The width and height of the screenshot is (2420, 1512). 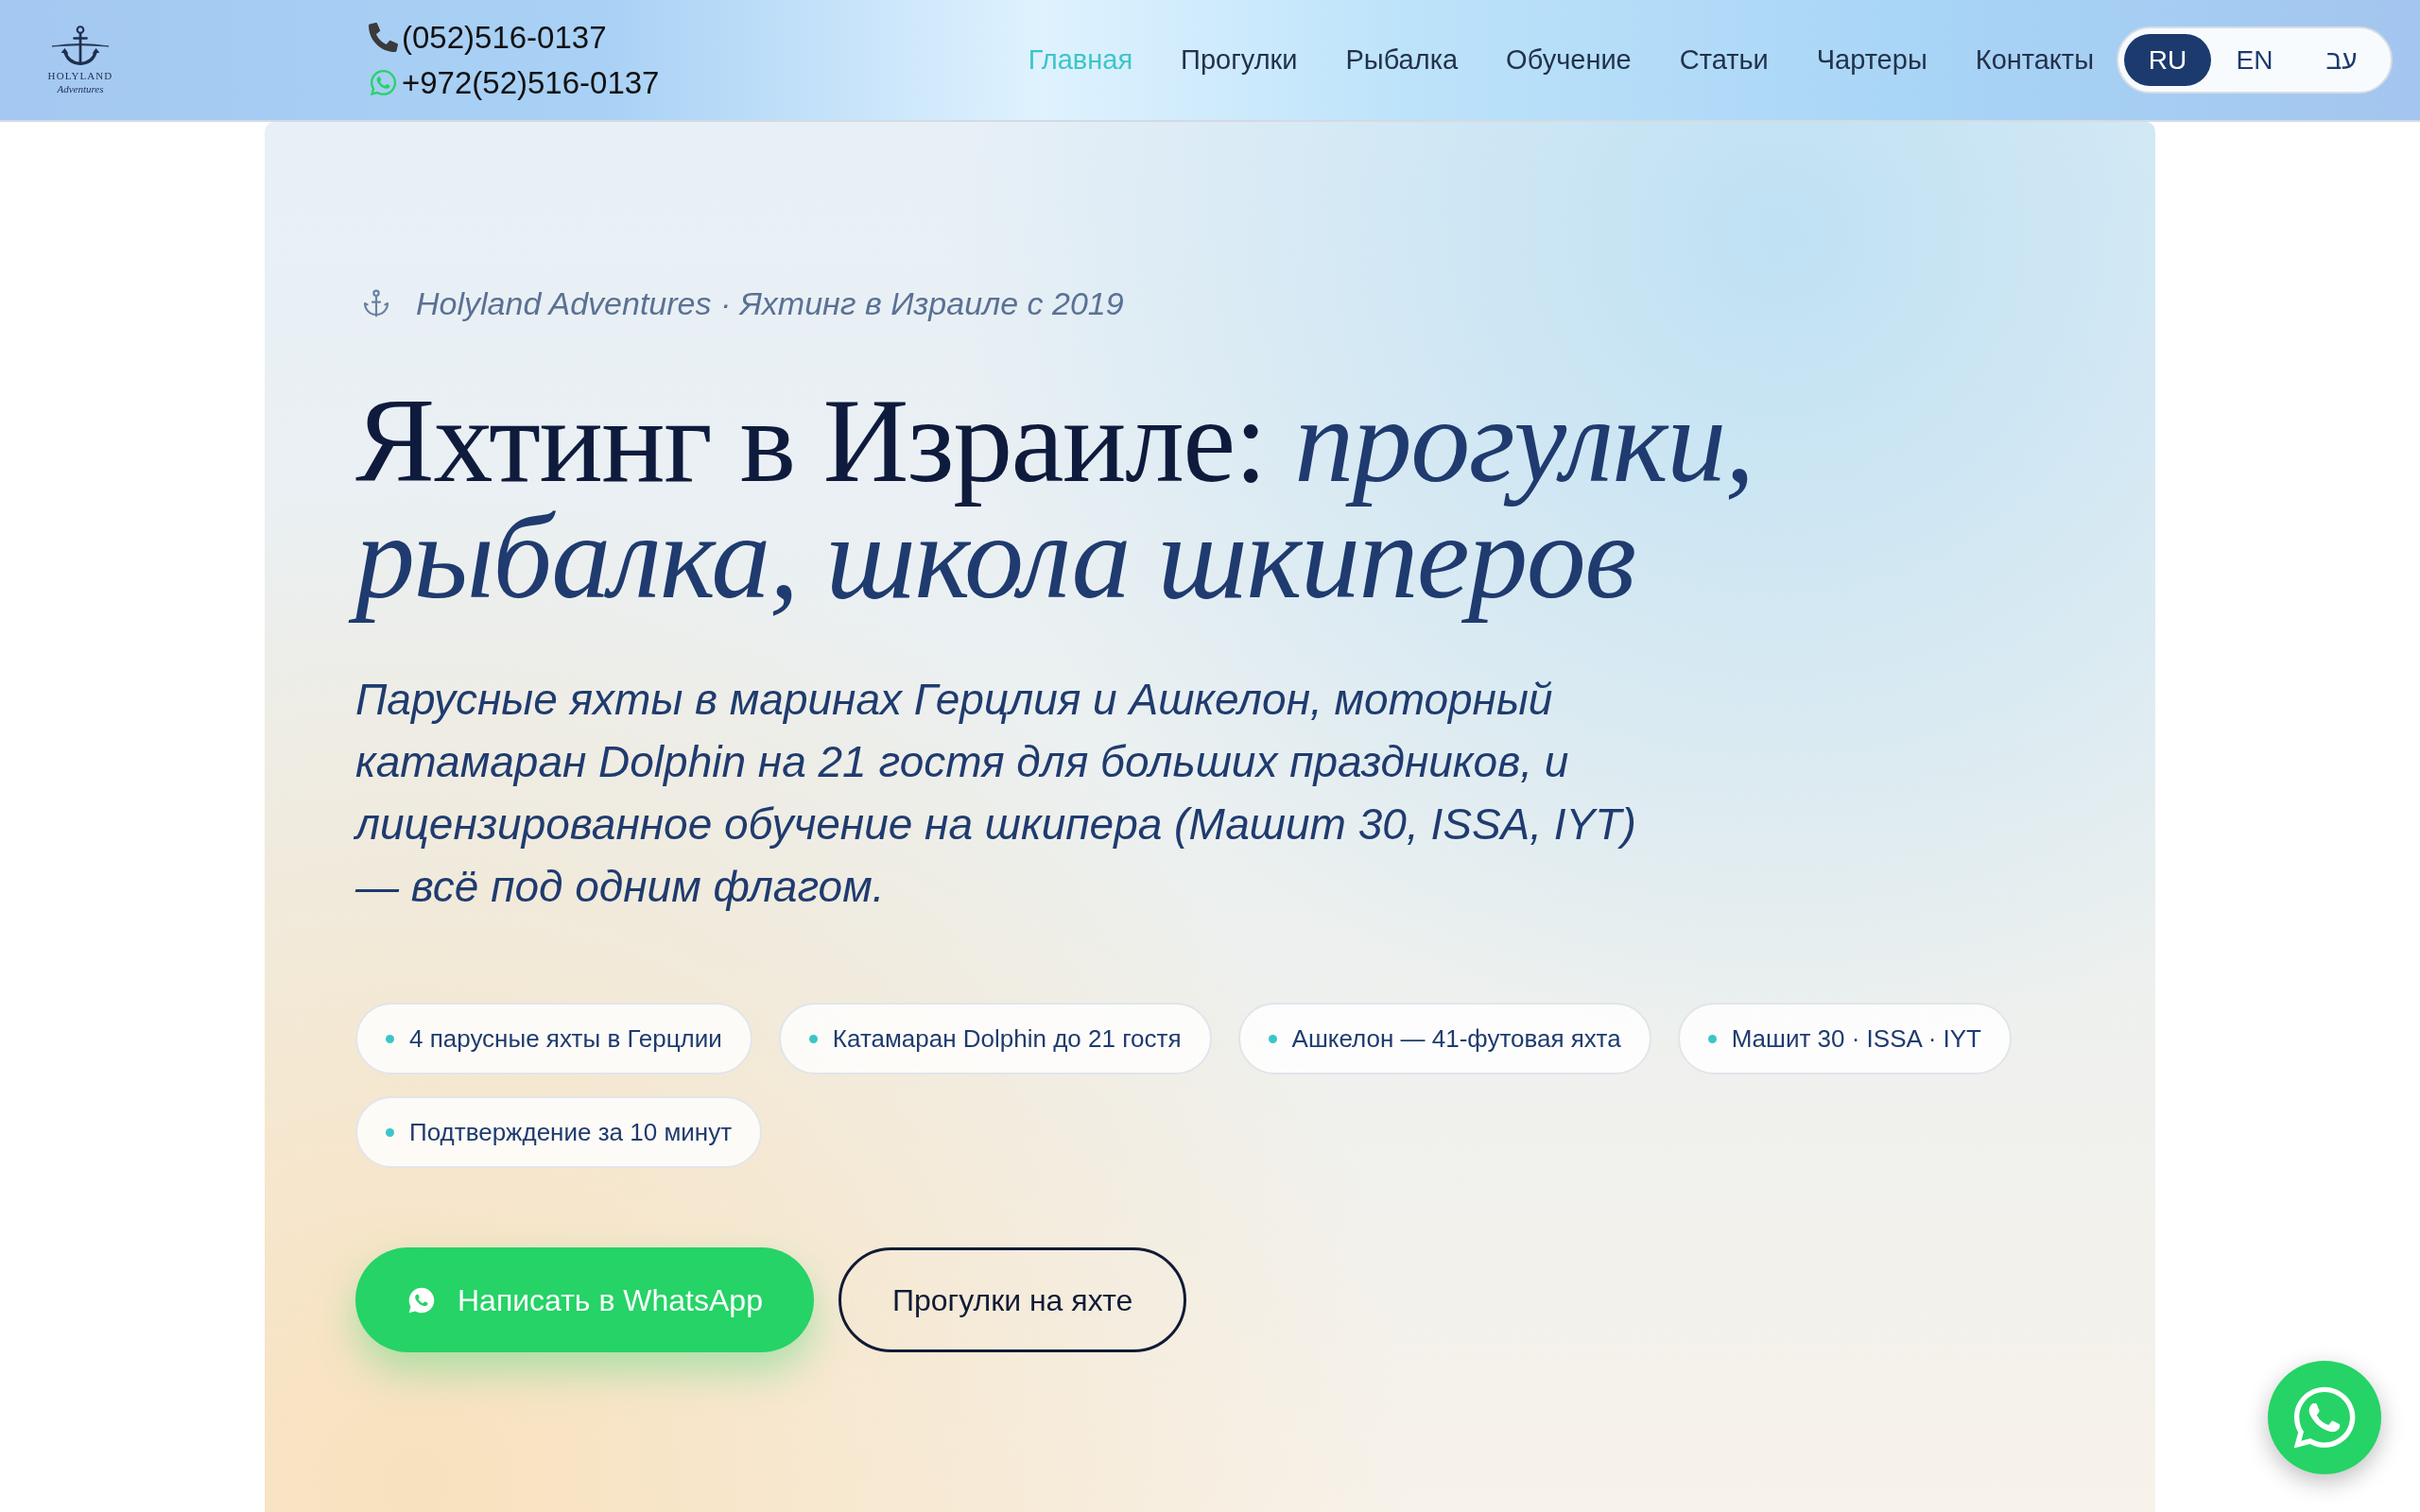 I want to click on hero-title: Яхтинг в Израиле: прогулки, рыбалка, школа шкиперов, so click(x=1115, y=503).